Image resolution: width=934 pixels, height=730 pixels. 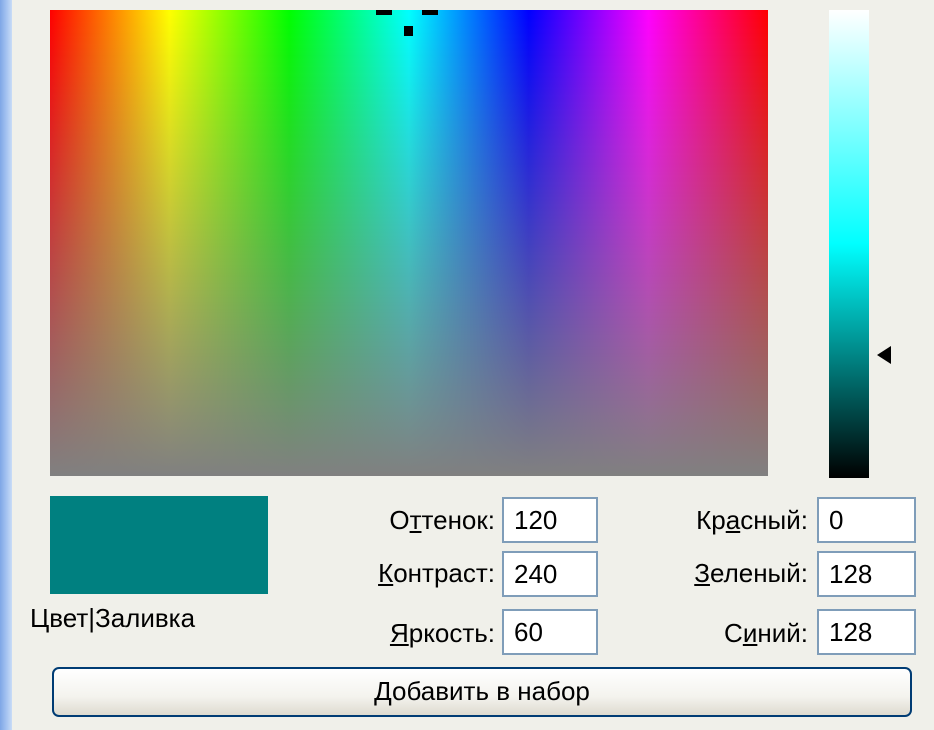 I want to click on hue-input: 120, so click(x=550, y=520).